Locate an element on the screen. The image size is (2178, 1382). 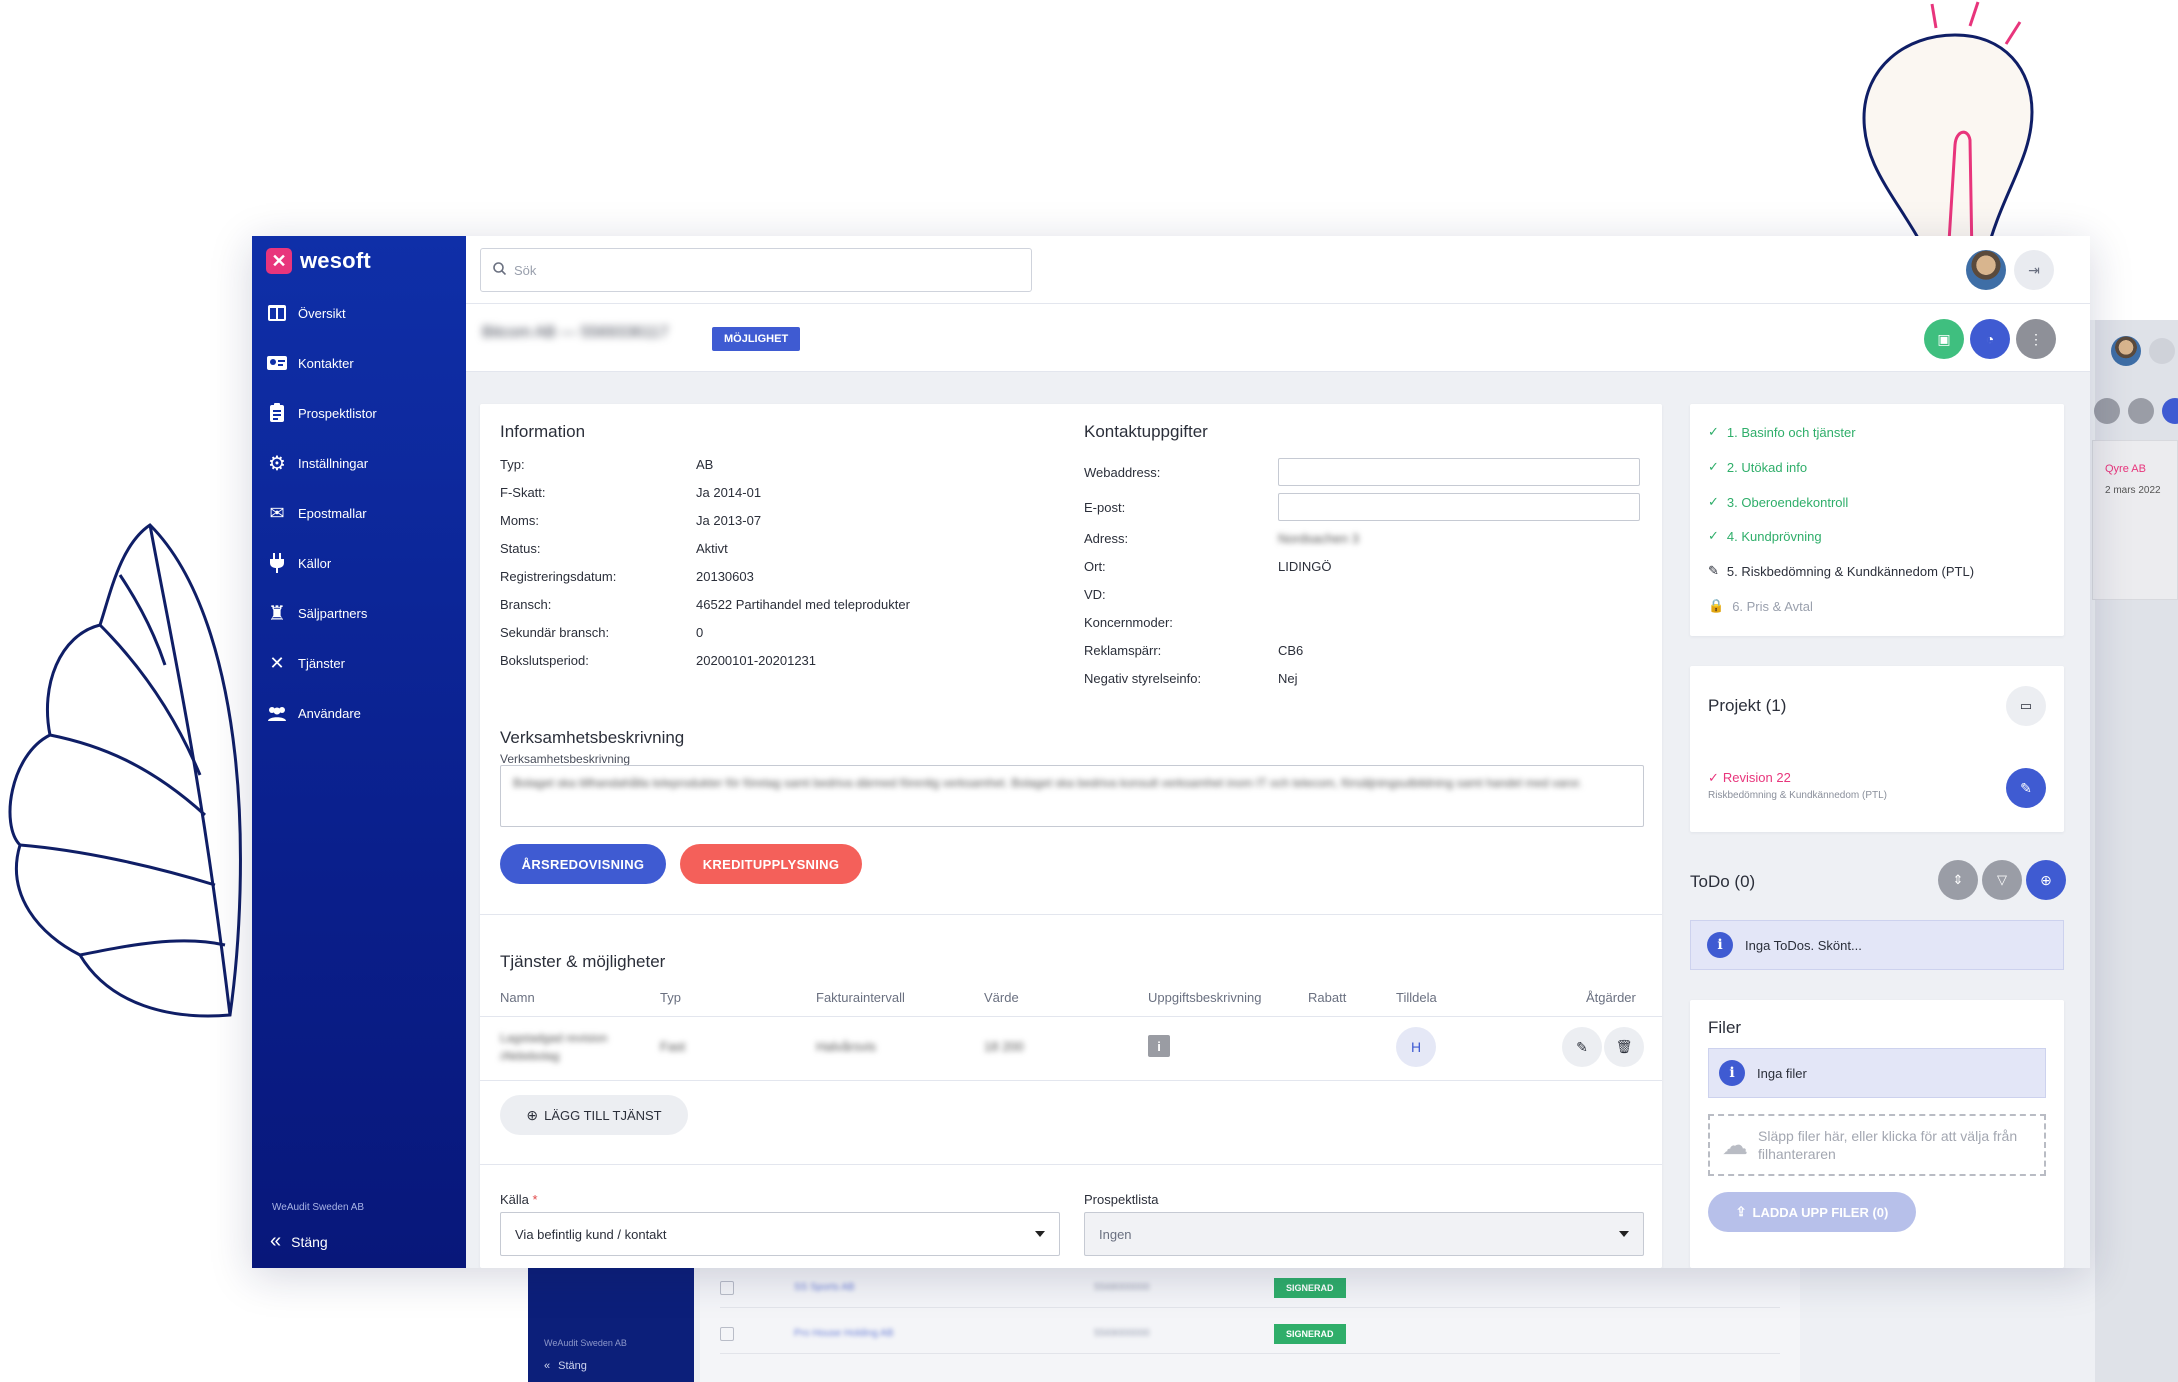
sort-icon: ⇕ is located at coordinates (1958, 879).